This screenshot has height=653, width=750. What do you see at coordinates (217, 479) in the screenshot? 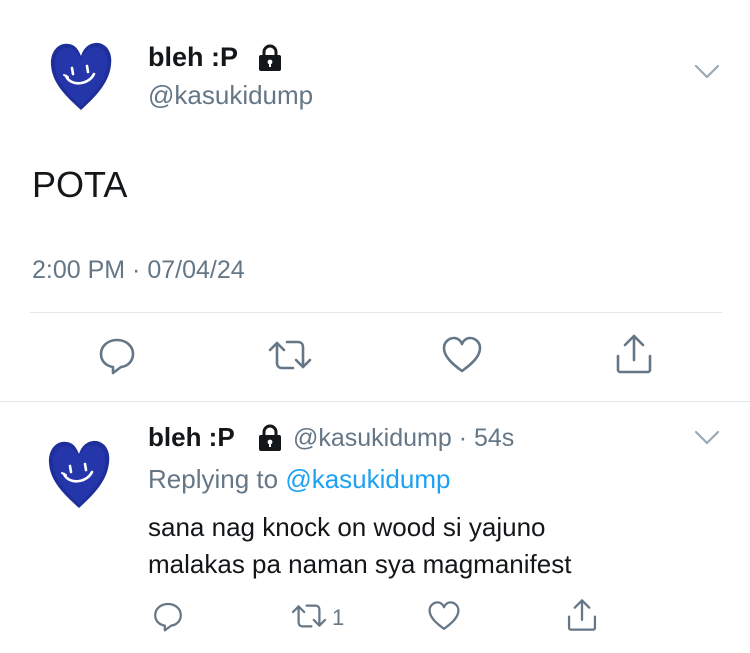
I see `replying-prefix: Replying to` at bounding box center [217, 479].